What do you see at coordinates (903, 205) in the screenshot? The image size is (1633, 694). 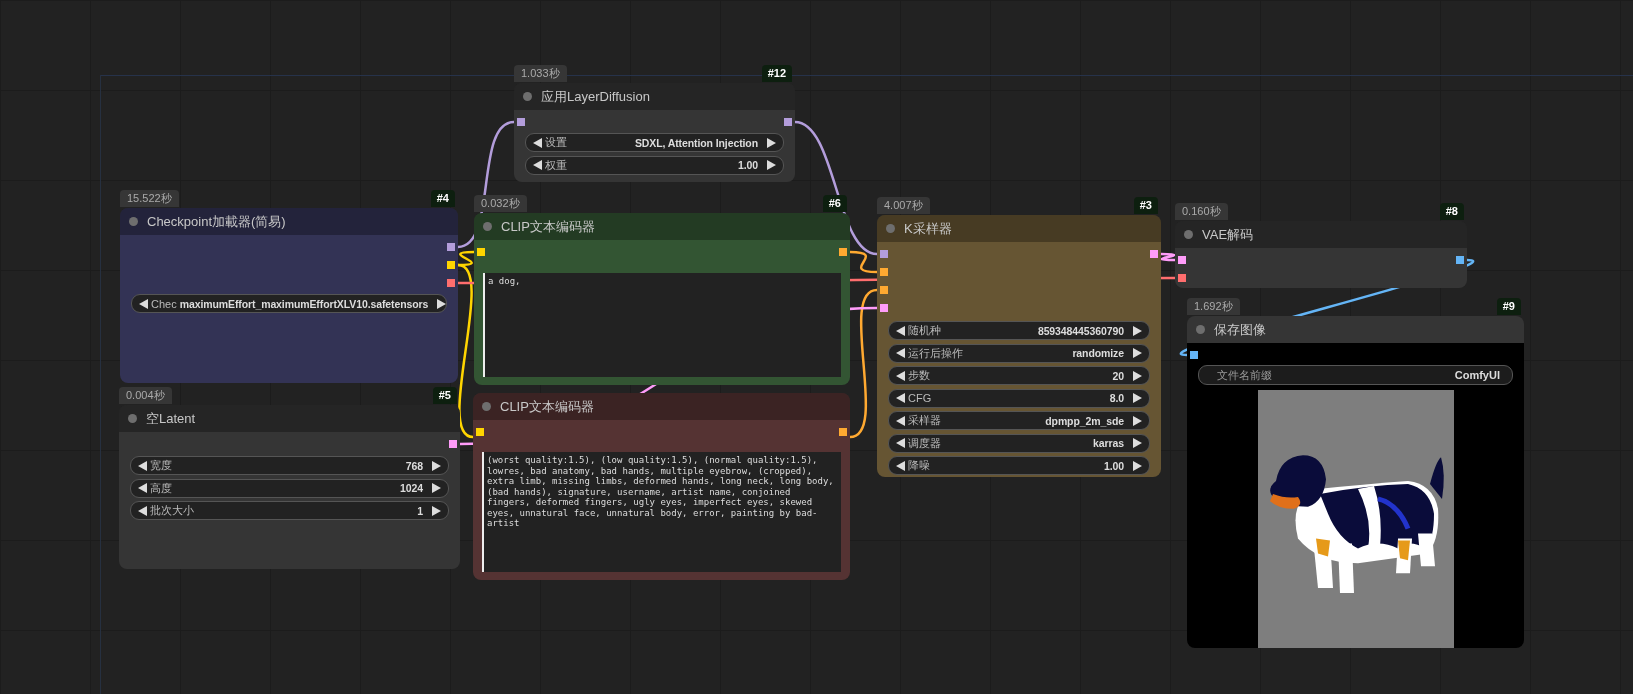 I see `execution-time-badge: 4.007秒` at bounding box center [903, 205].